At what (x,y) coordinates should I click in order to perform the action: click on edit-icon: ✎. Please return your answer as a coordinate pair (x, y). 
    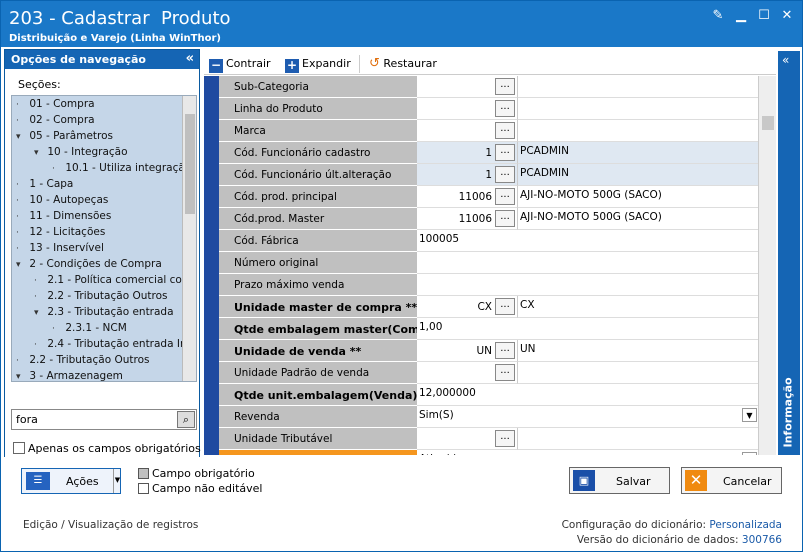
    Looking at the image, I should click on (718, 16).